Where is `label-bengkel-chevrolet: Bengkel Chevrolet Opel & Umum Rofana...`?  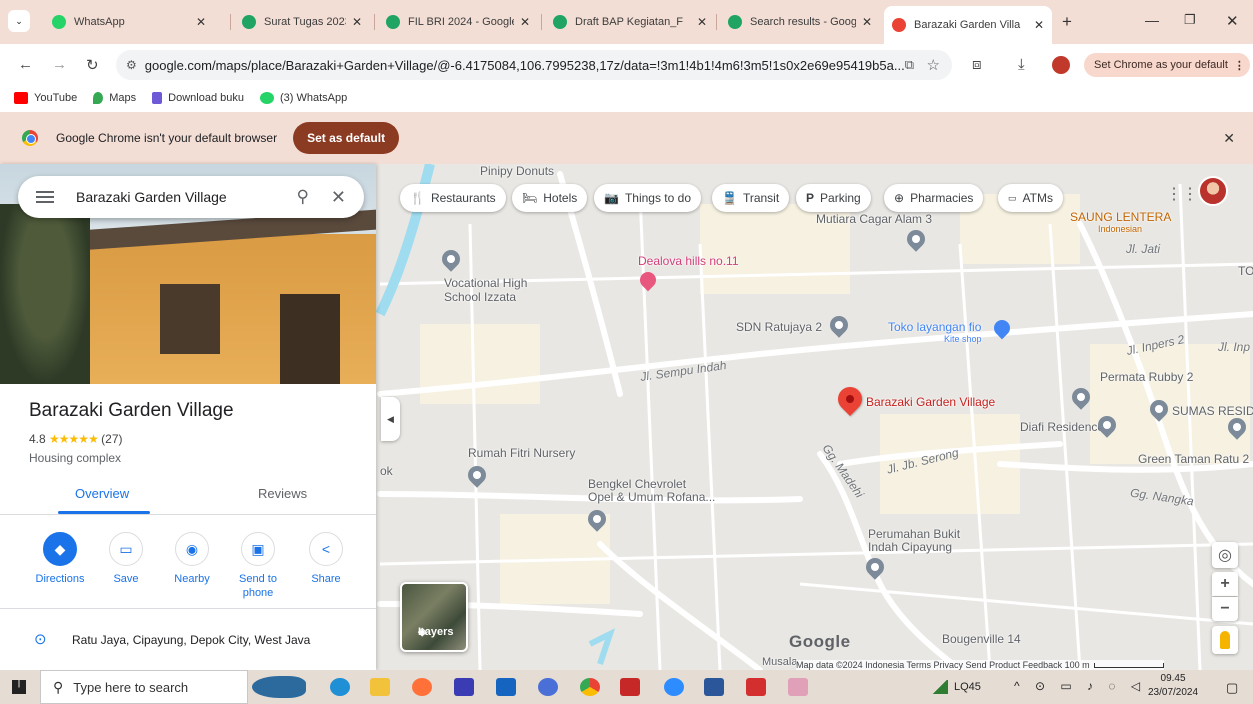
label-bengkel-chevrolet: Bengkel Chevrolet Opel & Umum Rofana... is located at coordinates (651, 491).